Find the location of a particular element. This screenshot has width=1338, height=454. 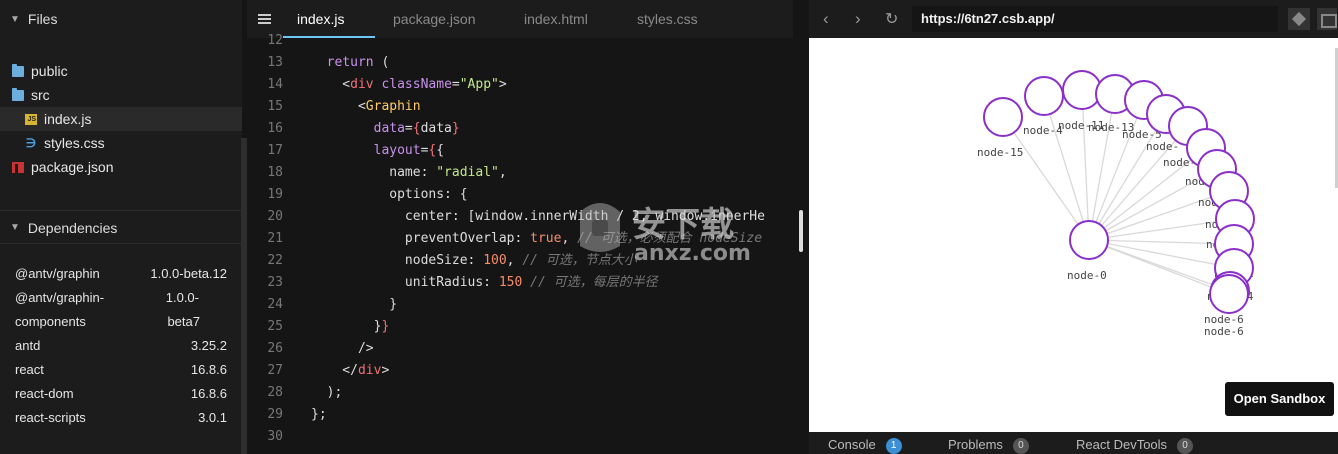

code-token: 150 is located at coordinates (510, 282).